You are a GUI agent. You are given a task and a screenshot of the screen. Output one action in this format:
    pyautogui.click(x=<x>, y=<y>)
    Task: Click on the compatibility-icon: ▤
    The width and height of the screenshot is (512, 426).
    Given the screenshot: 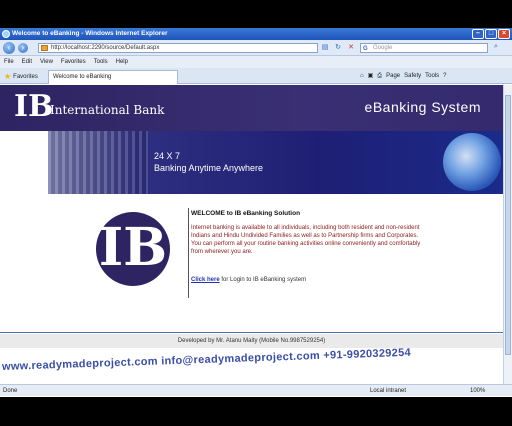 What is the action you would take?
    pyautogui.click(x=325, y=48)
    